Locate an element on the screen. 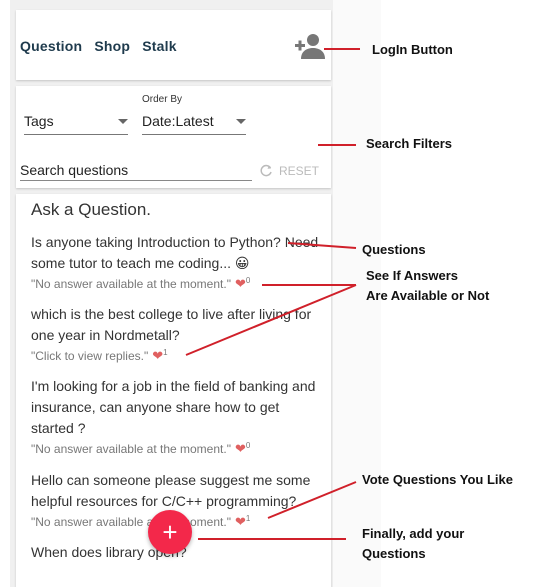 This screenshot has height=587, width=536. login-button is located at coordinates (310, 46).